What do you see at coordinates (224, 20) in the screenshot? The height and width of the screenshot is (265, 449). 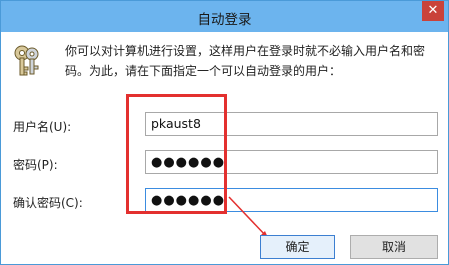 I see `window-title: 自动登录` at bounding box center [224, 20].